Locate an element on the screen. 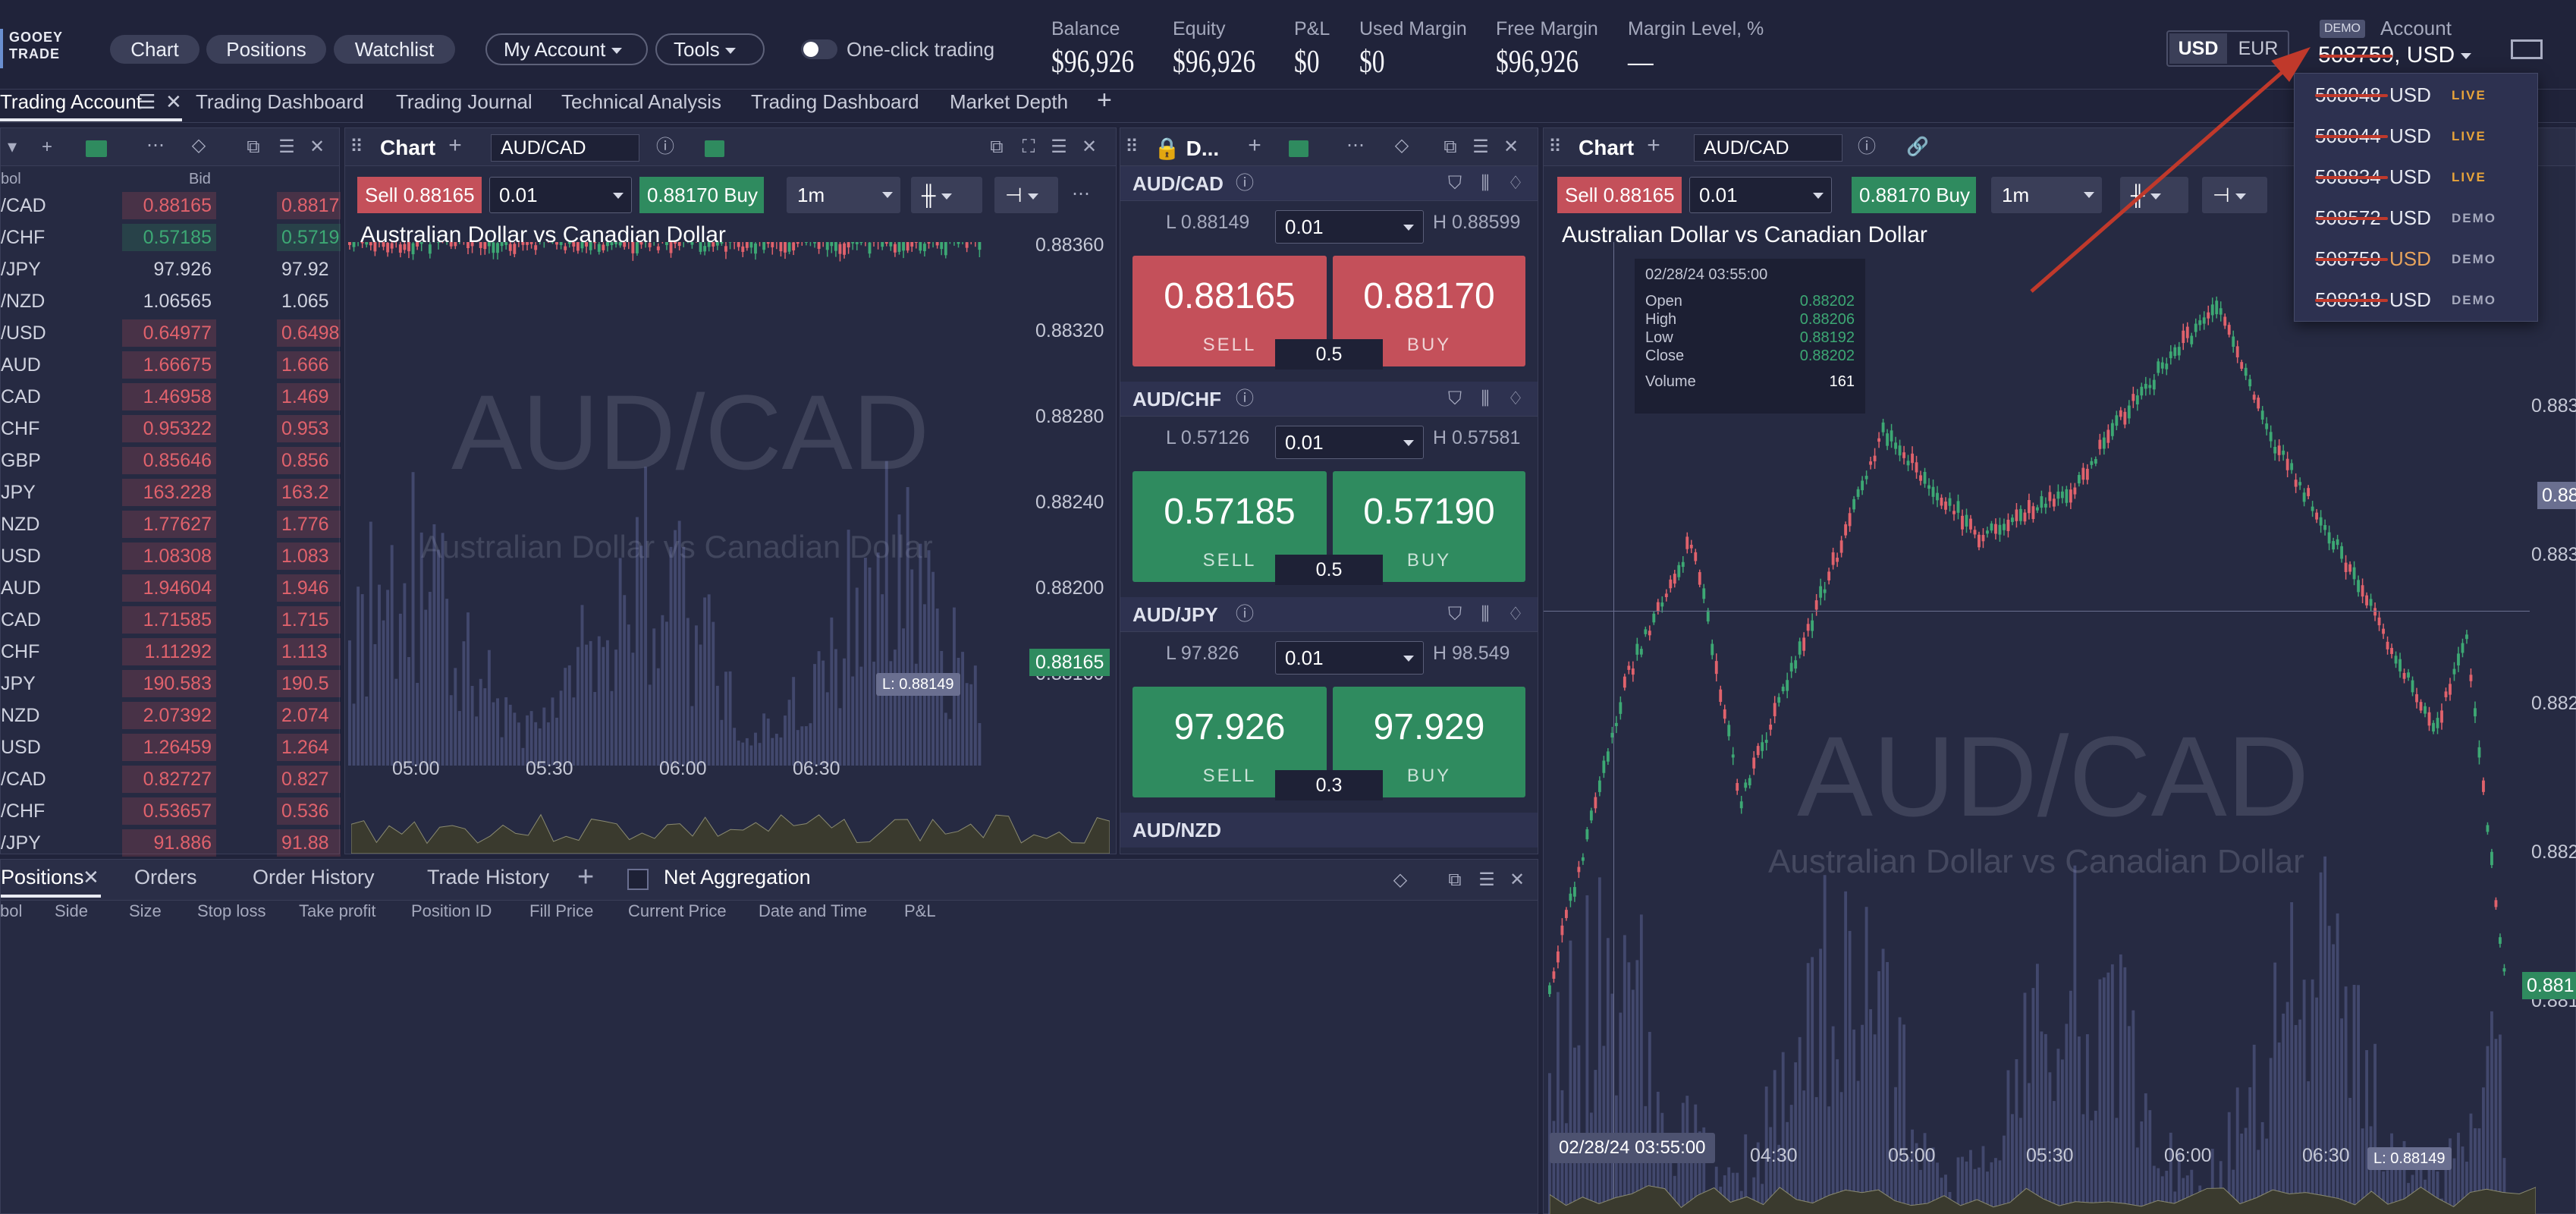  positions-nav-button: Positions is located at coordinates (266, 49).